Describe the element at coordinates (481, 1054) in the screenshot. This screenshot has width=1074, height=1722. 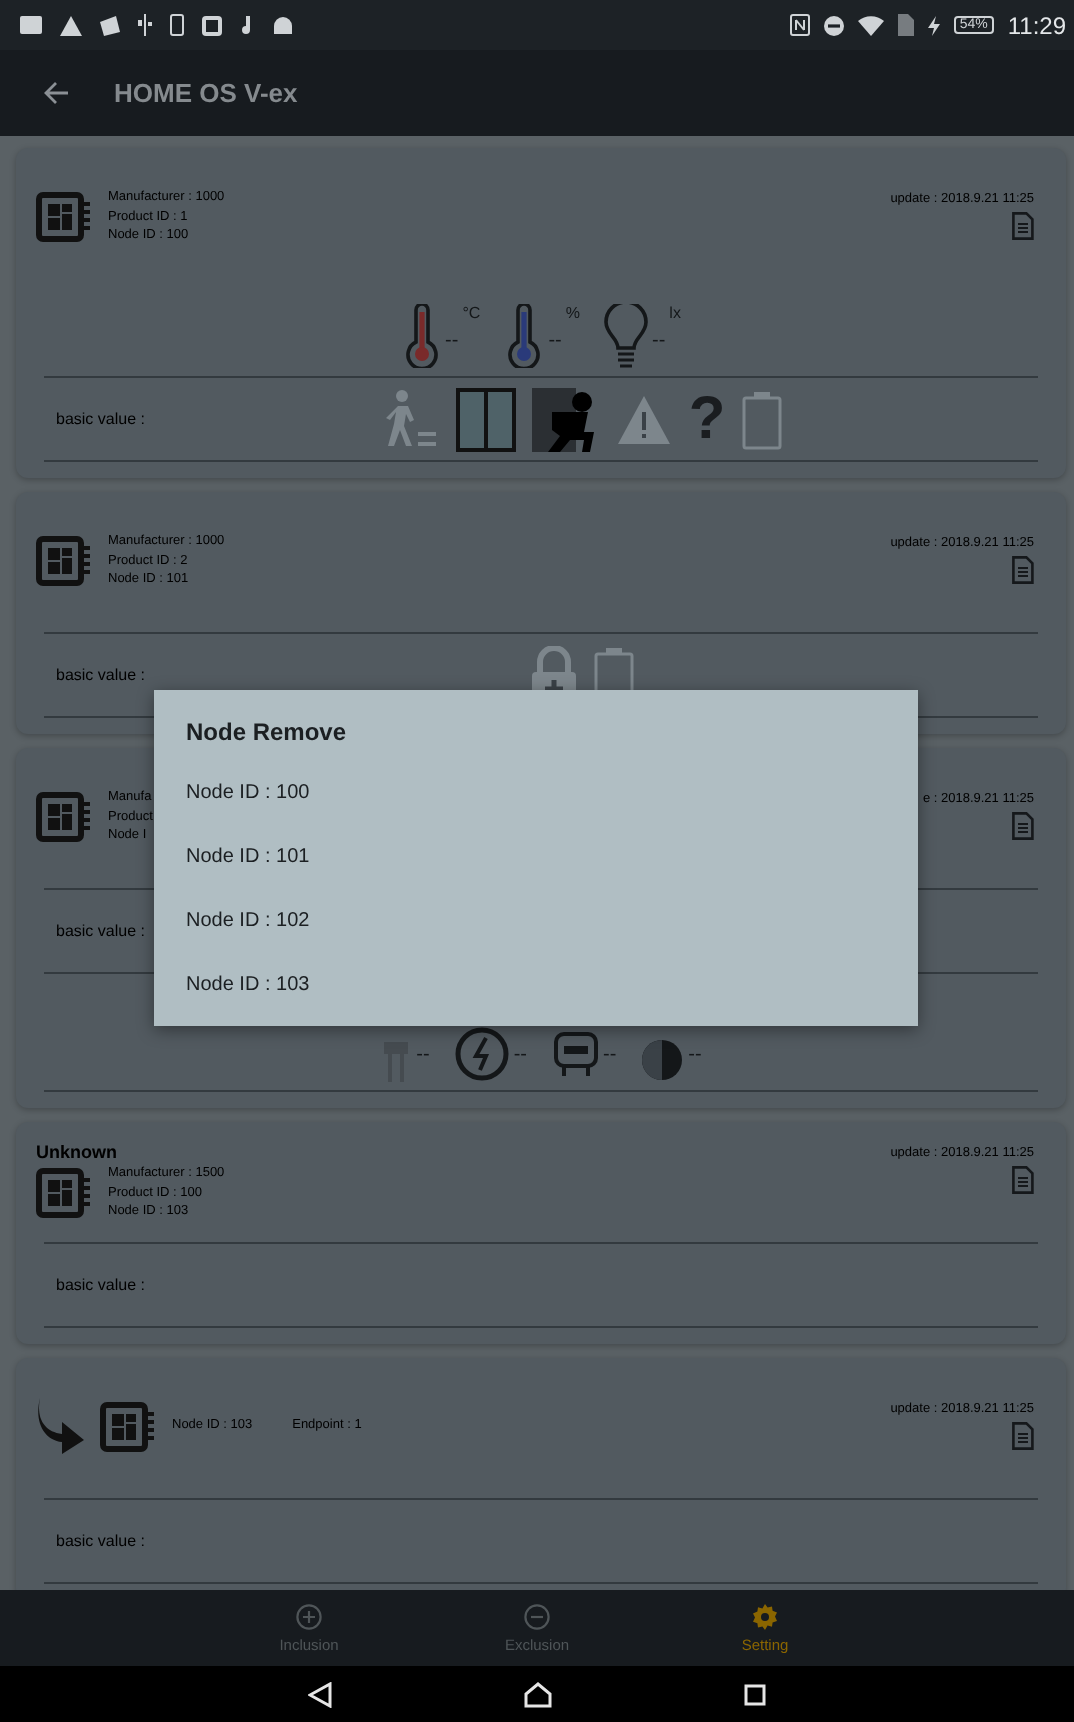
I see `gauge-icon` at that location.